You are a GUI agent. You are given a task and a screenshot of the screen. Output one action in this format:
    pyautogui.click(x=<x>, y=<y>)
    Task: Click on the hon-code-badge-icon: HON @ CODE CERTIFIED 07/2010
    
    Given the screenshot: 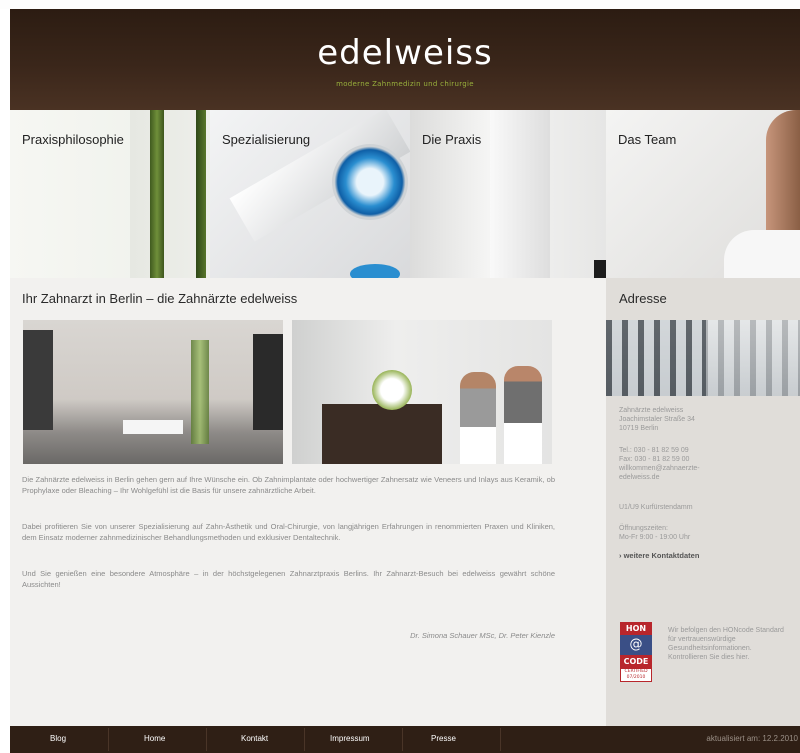 What is the action you would take?
    pyautogui.click(x=636, y=652)
    